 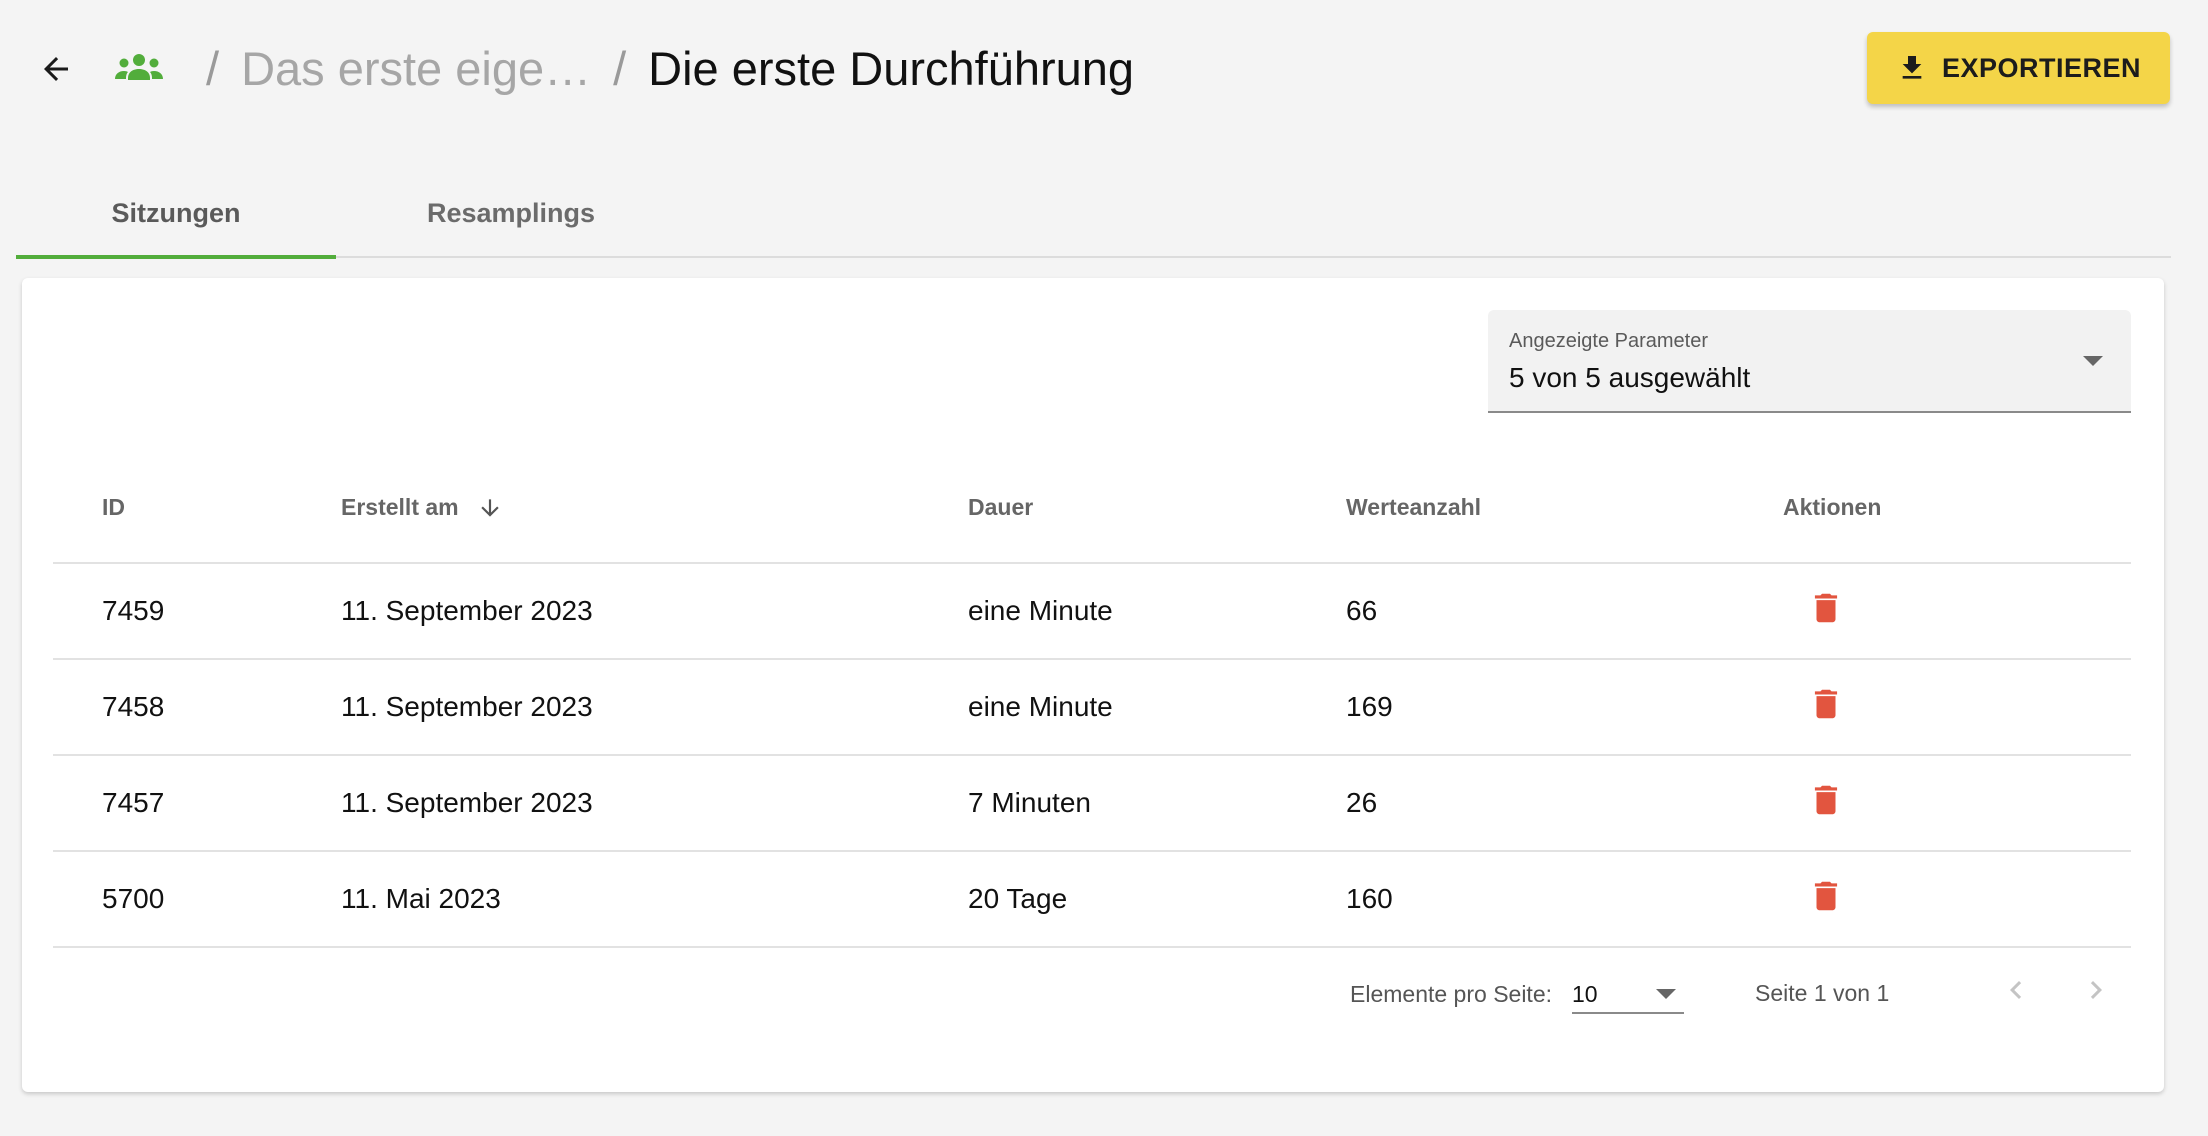 I want to click on table-row: 7459 11. September 2023 eine Minute 66, so click(x=1092, y=611).